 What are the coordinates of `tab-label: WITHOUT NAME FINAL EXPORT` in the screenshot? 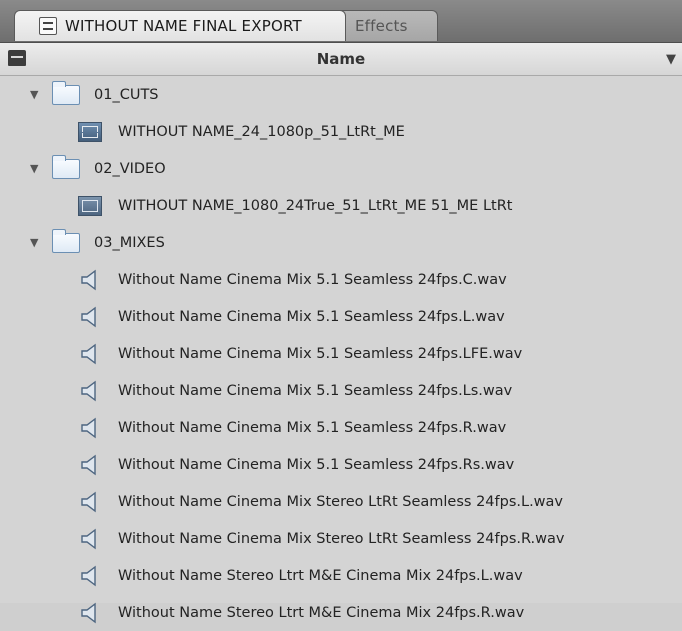 It's located at (183, 26).